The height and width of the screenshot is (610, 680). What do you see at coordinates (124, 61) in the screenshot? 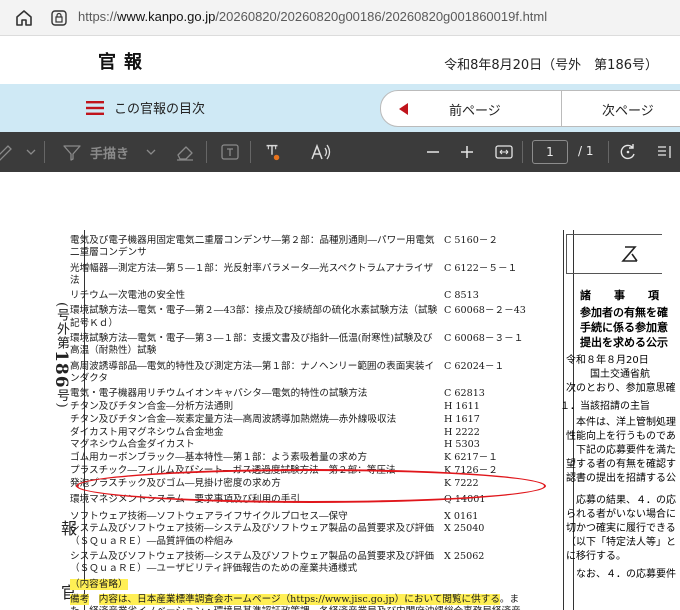
I see `kanpo-logo: 官報` at bounding box center [124, 61].